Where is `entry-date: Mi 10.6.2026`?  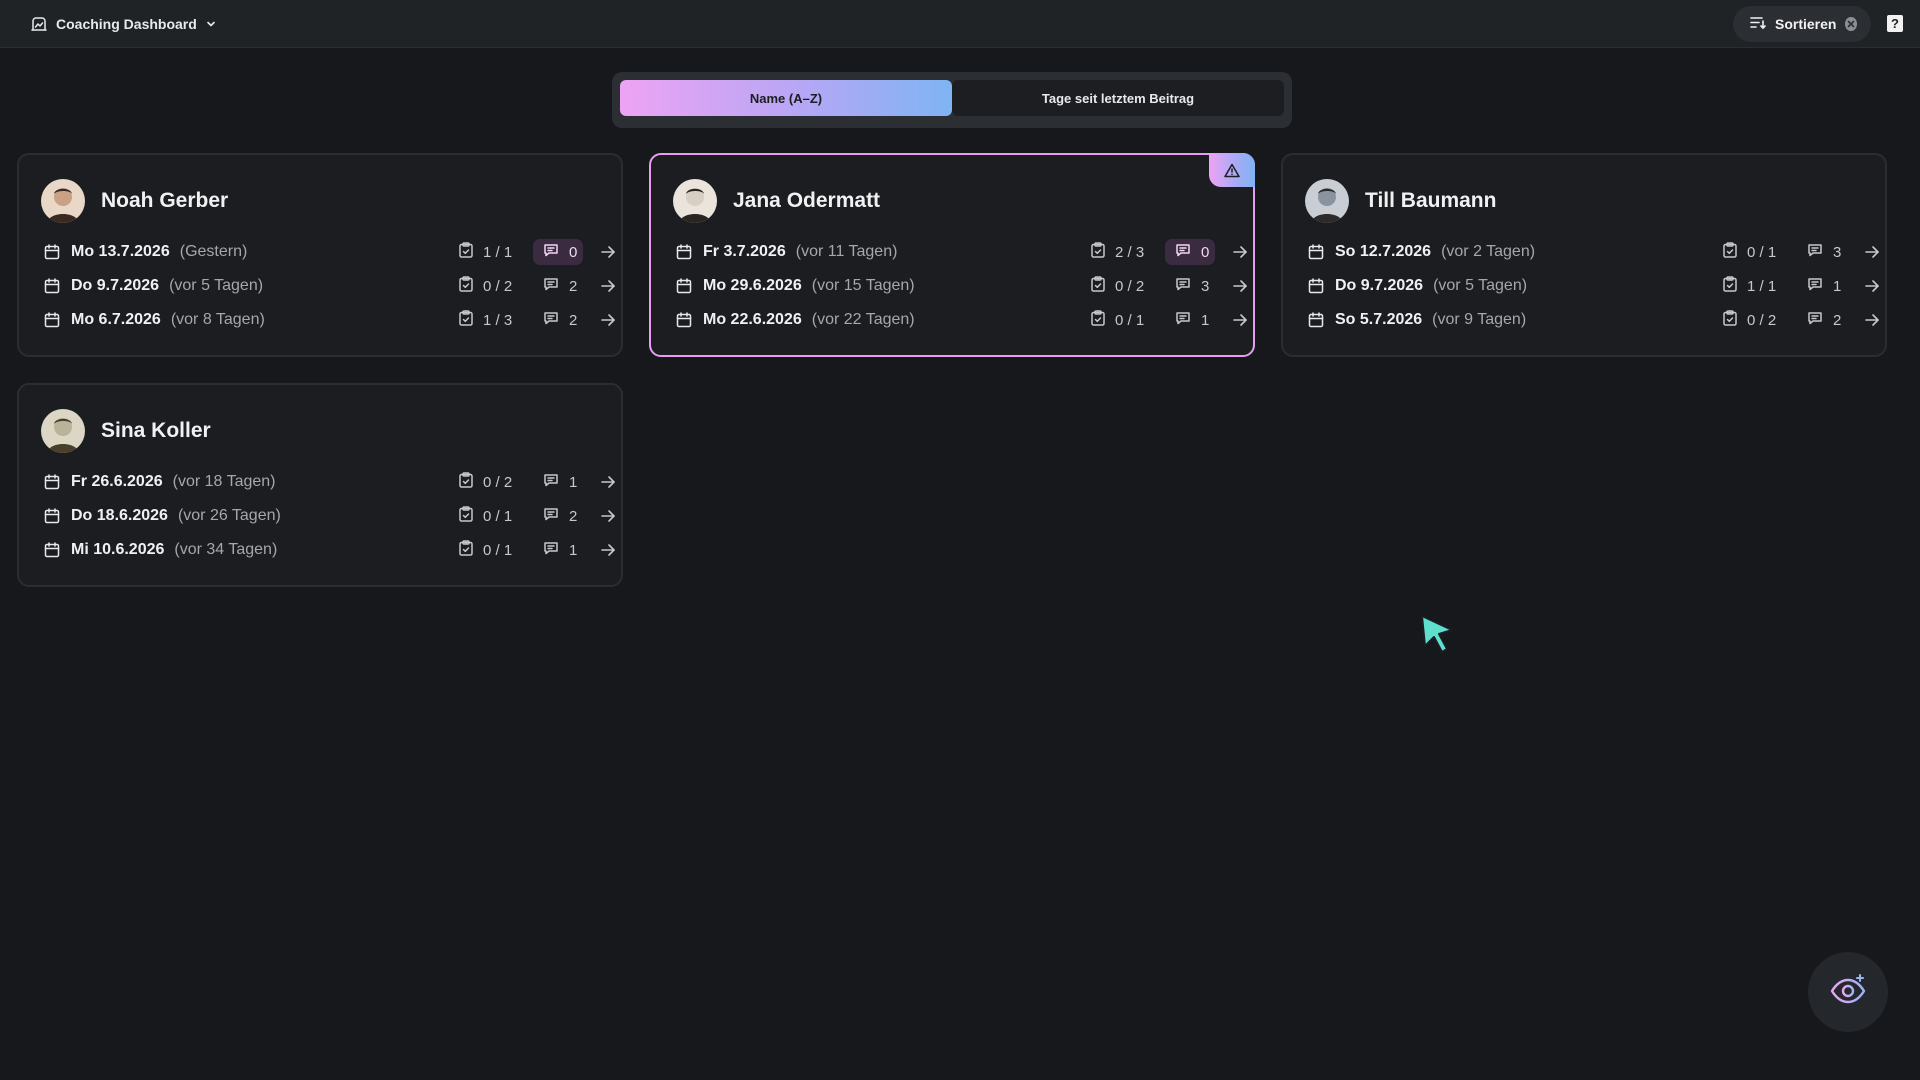 entry-date: Mi 10.6.2026 is located at coordinates (118, 549).